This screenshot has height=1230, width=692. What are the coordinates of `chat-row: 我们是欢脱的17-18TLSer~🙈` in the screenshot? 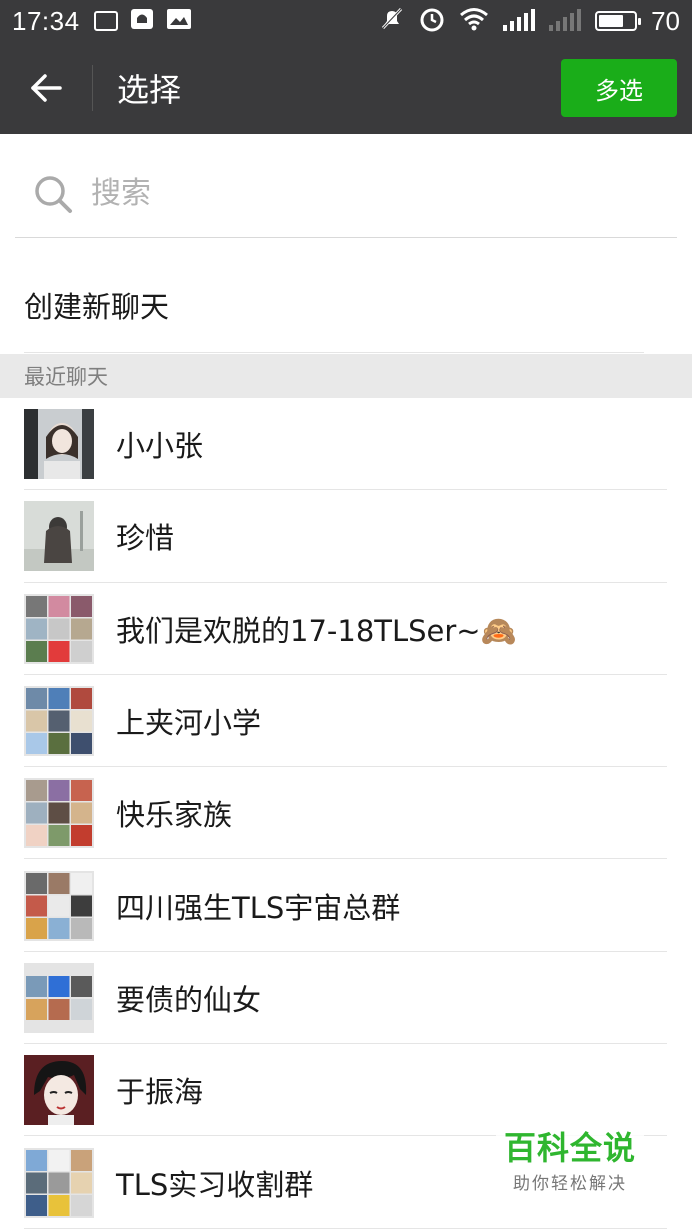 It's located at (346, 629).